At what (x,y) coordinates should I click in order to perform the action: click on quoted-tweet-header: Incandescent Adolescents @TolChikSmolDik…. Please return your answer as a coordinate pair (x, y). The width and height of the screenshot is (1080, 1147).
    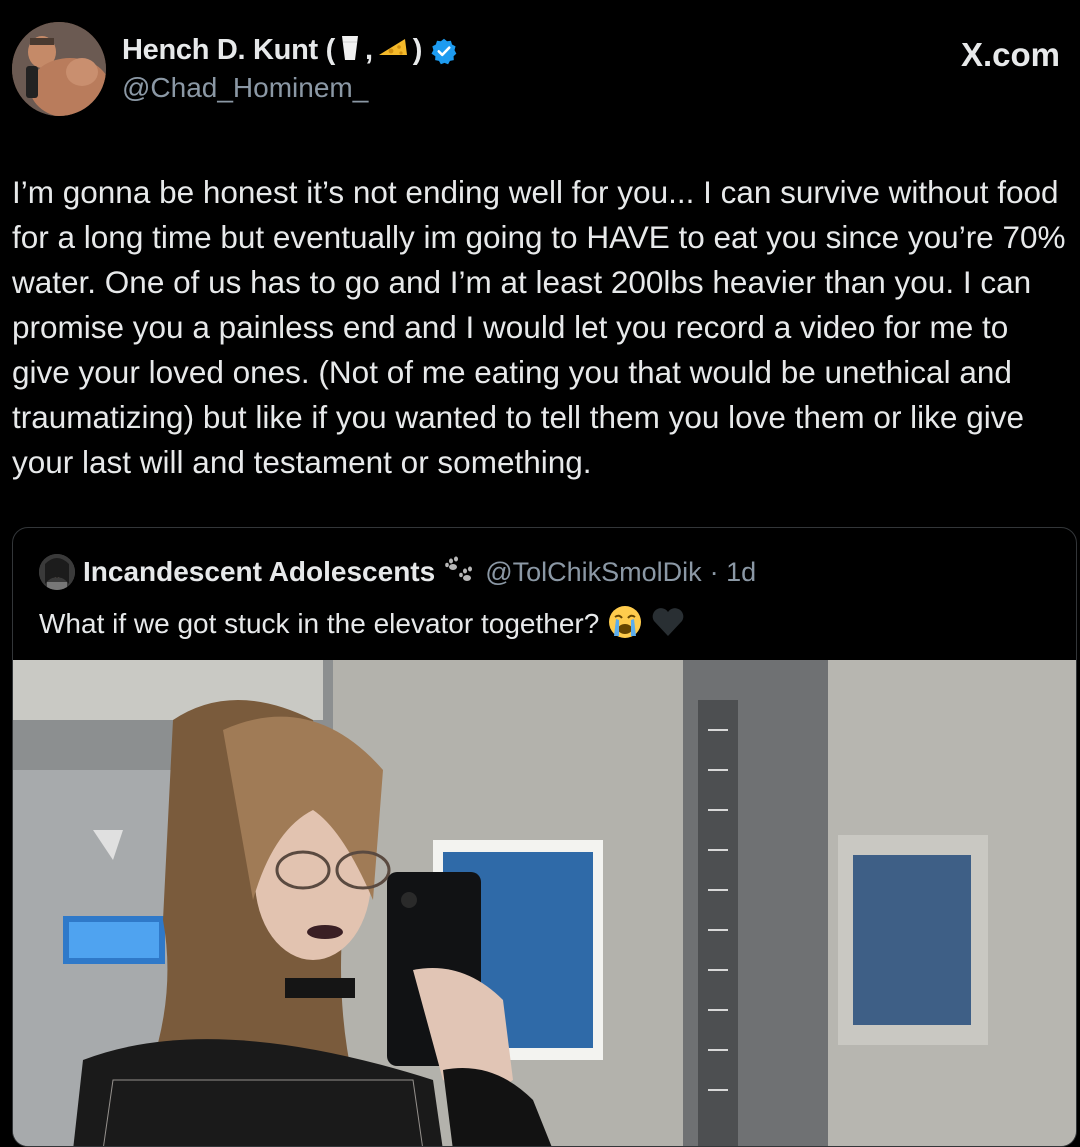
    Looking at the image, I should click on (397, 572).